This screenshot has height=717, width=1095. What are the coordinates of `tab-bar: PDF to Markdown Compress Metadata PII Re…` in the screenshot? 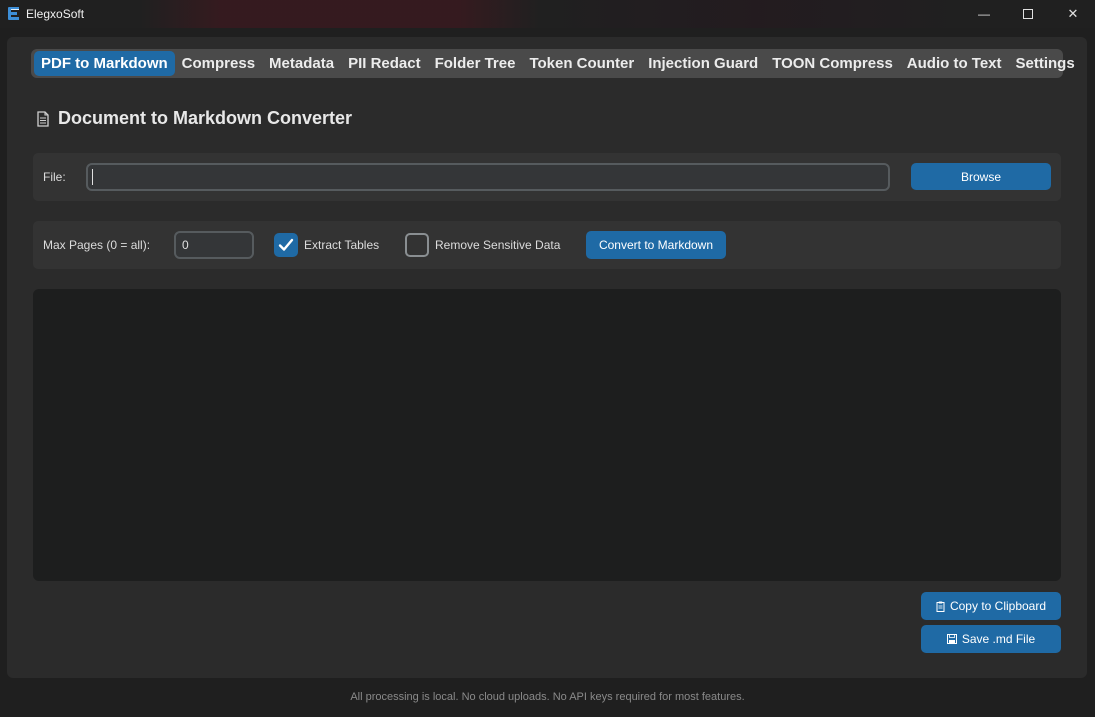 It's located at (553, 63).